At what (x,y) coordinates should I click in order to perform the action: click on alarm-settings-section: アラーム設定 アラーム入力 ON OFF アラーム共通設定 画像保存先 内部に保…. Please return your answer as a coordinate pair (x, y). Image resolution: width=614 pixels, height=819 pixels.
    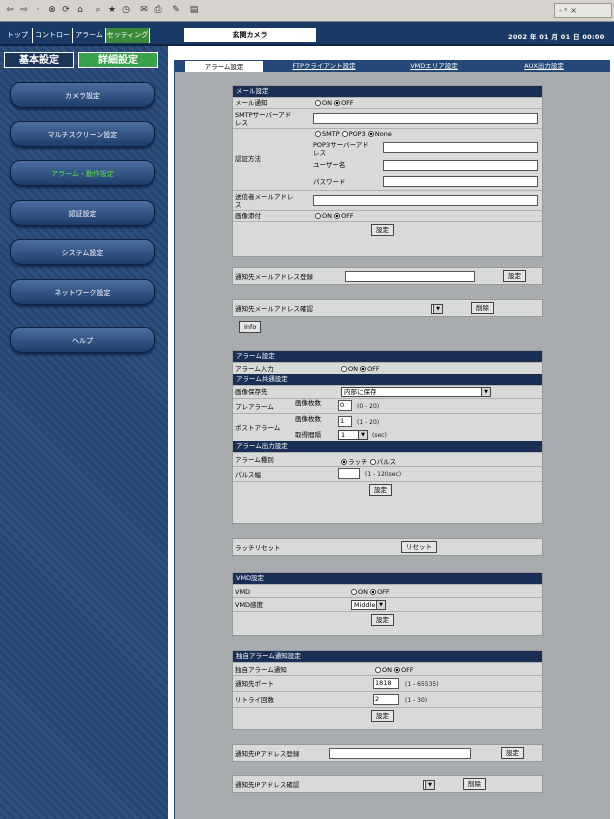
    Looking at the image, I should click on (387, 437).